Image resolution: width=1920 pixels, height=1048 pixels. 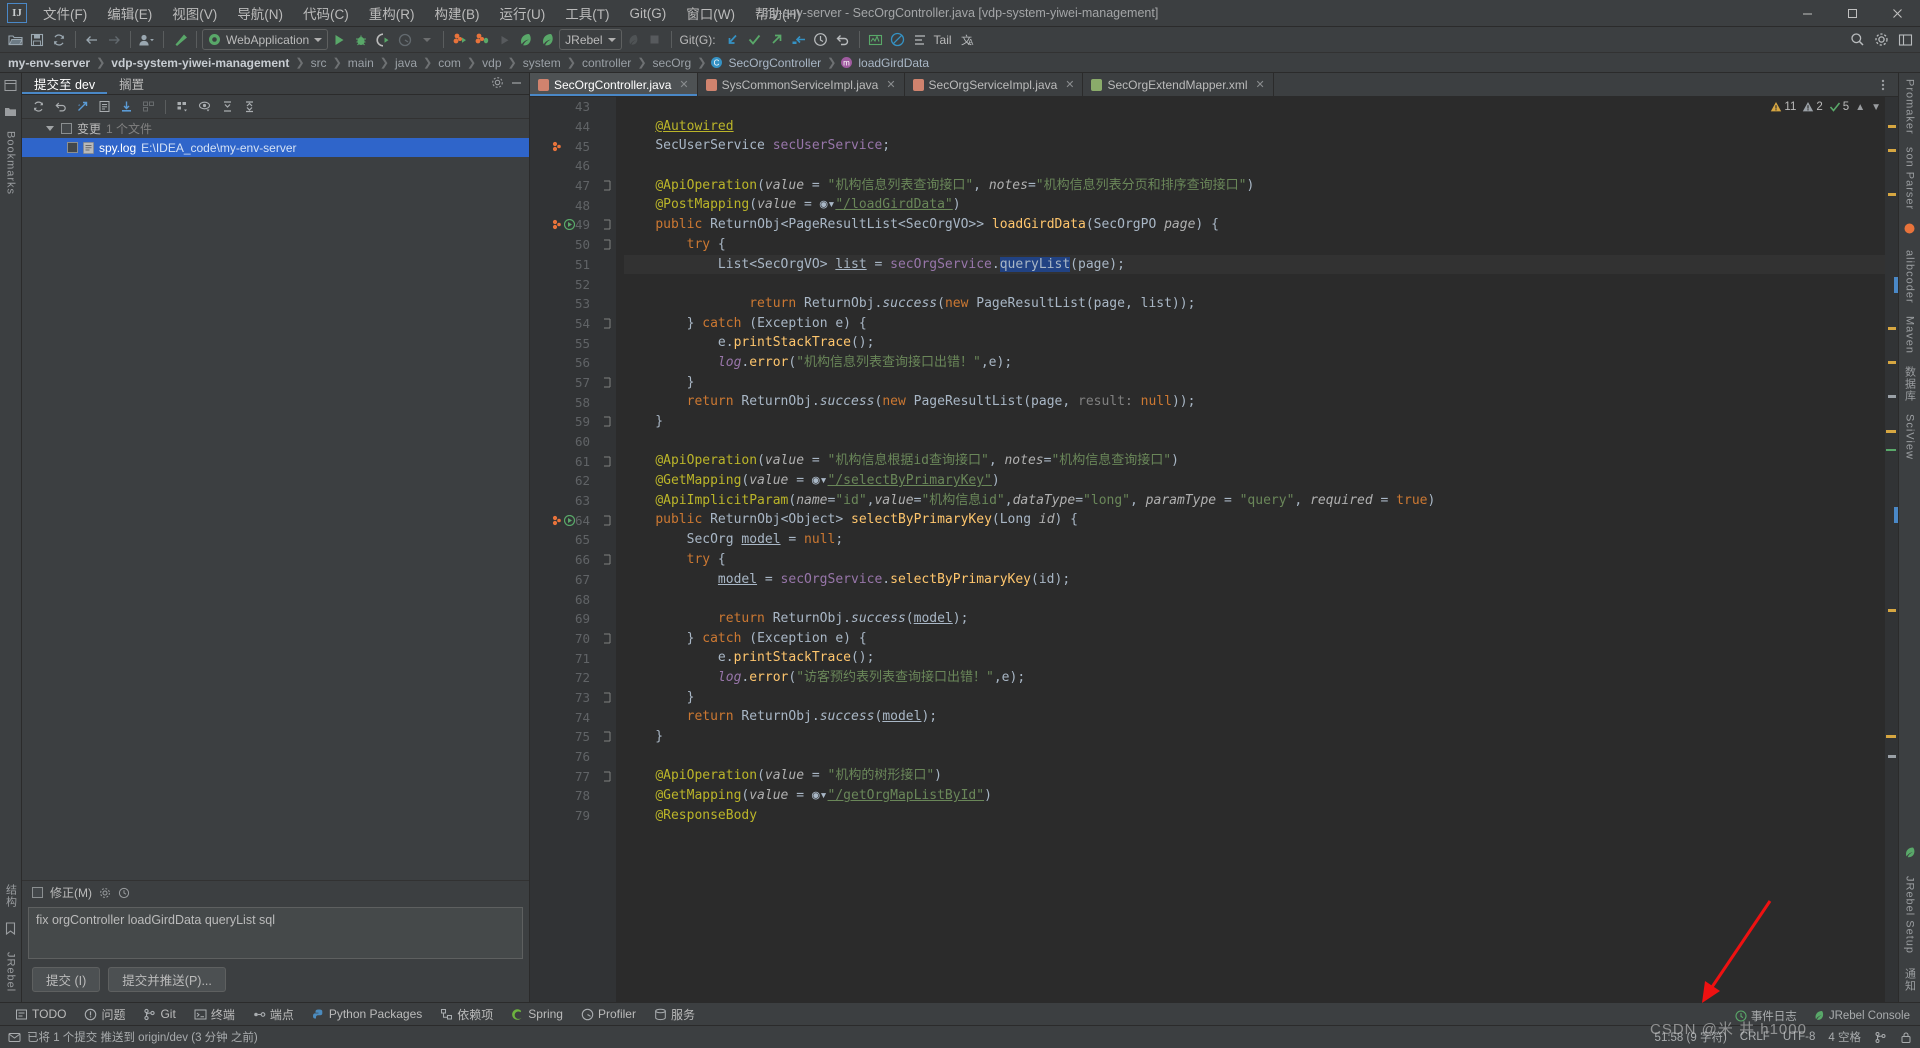 I want to click on code-line: @ResponseBody, so click(x=1254, y=816).